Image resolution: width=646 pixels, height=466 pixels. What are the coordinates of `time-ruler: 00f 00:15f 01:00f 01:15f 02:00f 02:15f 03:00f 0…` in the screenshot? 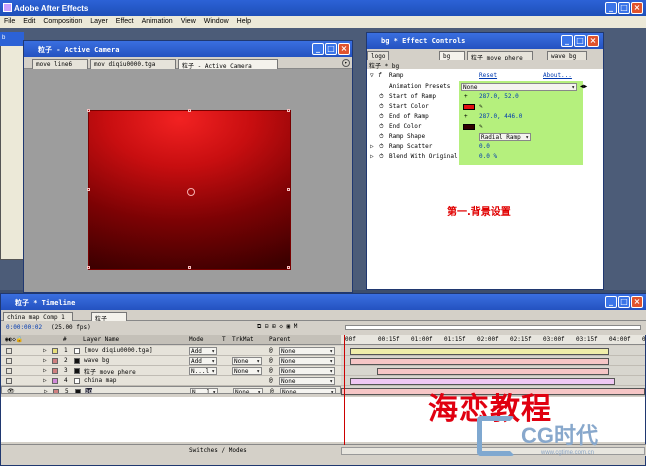 It's located at (493, 340).